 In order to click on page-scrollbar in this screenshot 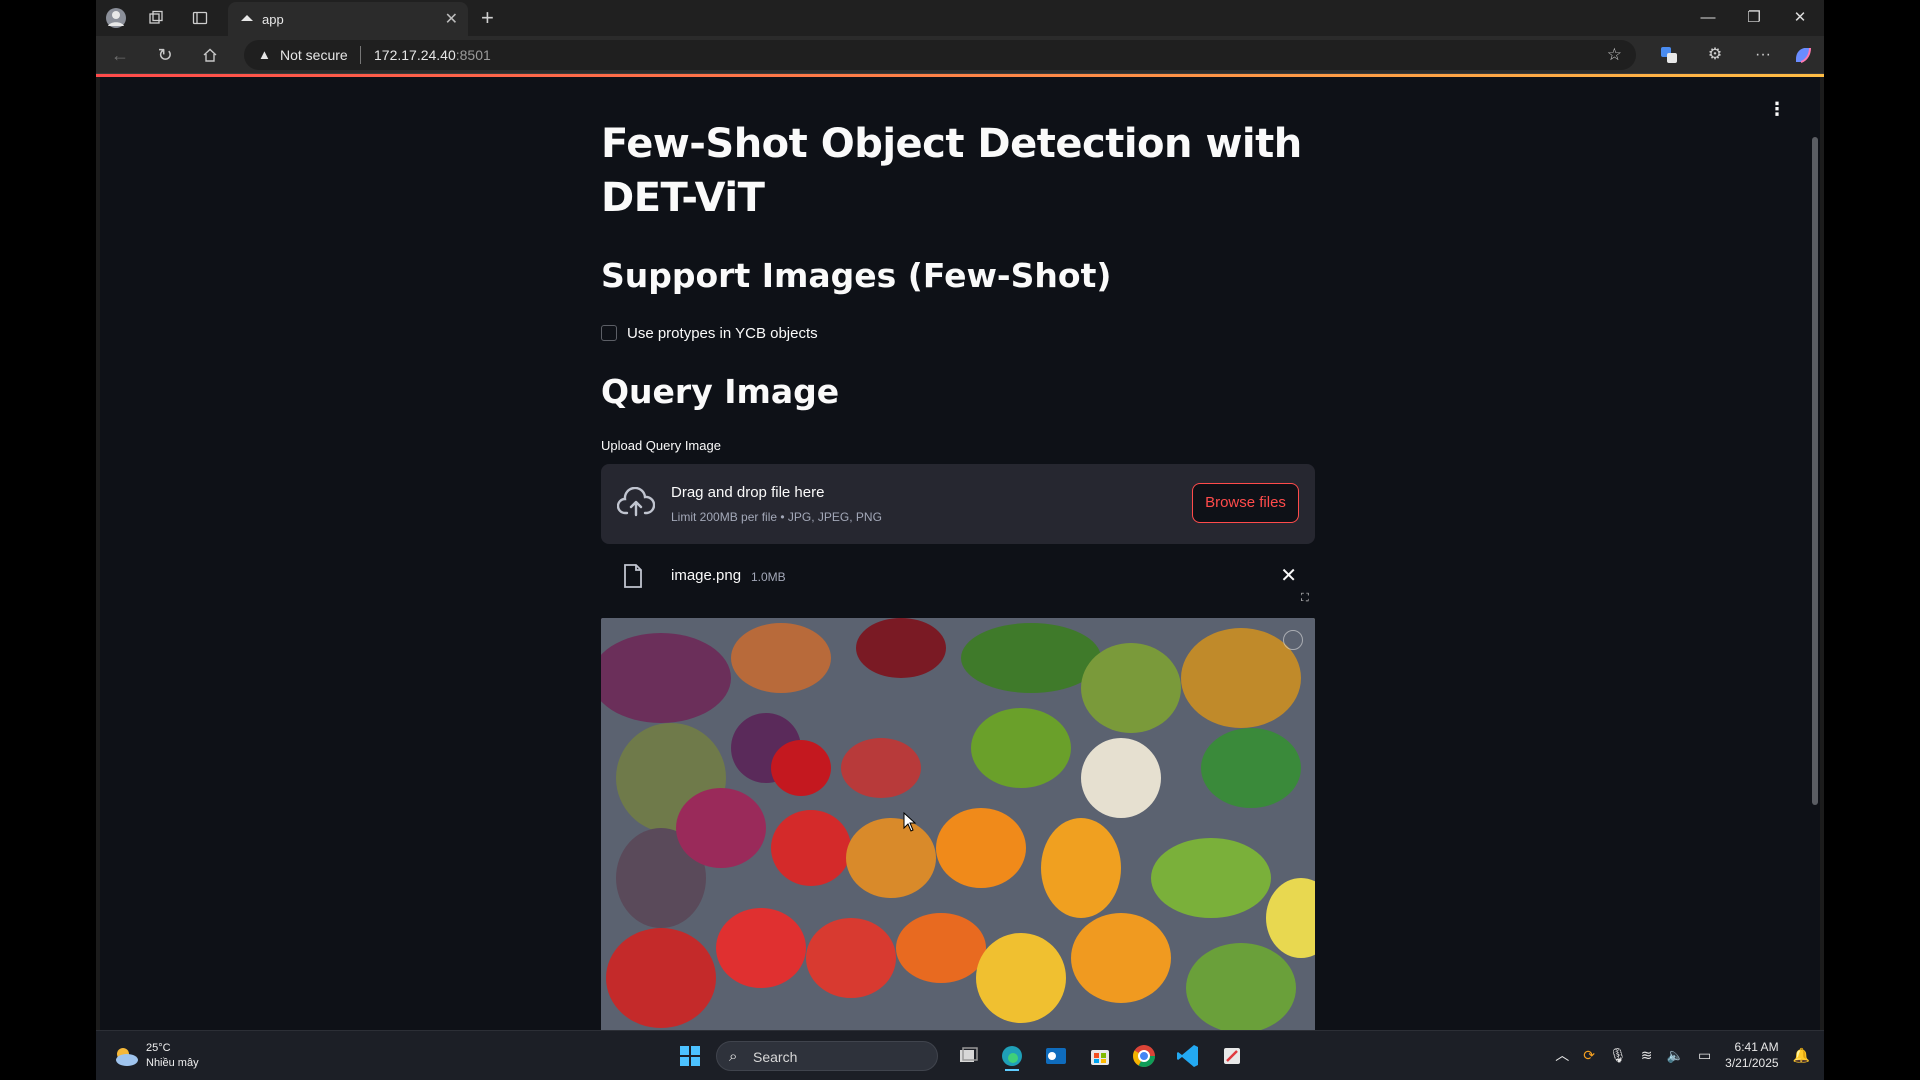, I will do `click(1815, 471)`.